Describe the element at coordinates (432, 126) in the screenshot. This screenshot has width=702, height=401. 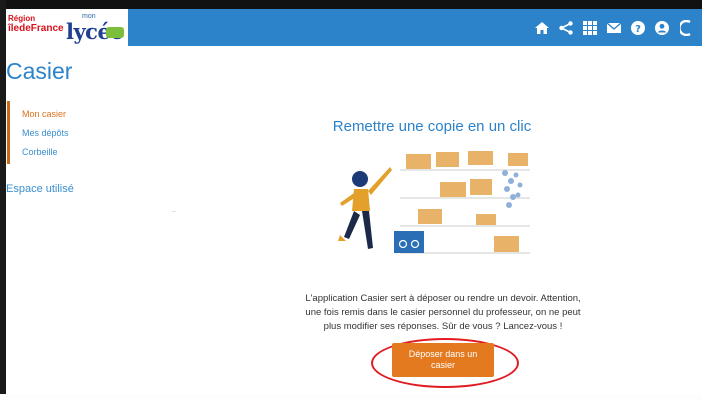
I see `main-heading: Remettre une copie en un clic` at that location.